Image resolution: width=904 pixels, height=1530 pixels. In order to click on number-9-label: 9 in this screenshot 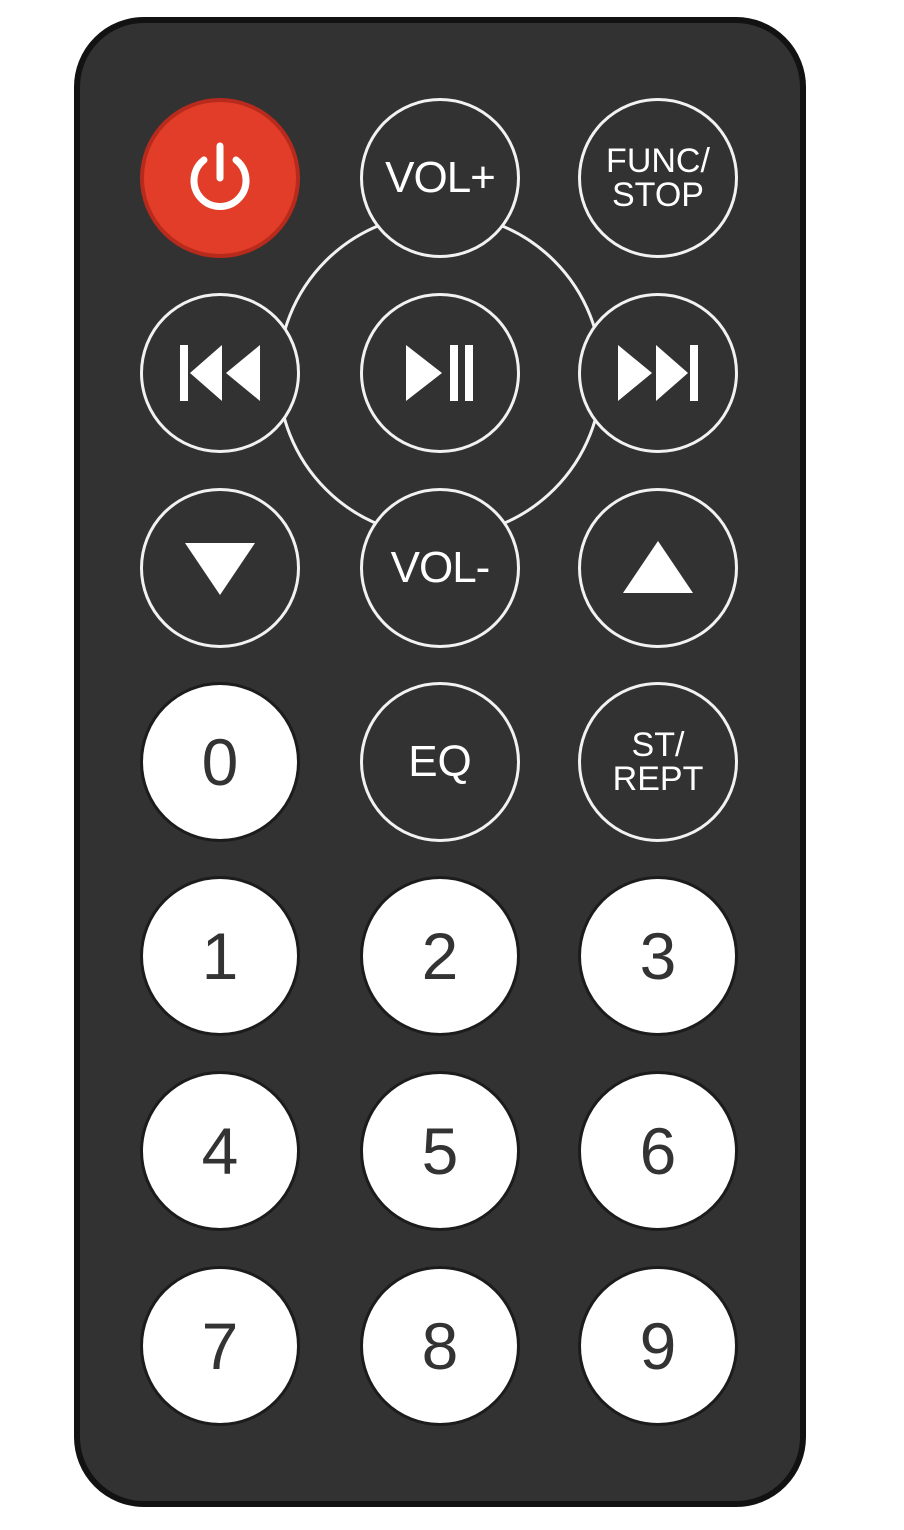, I will do `click(658, 1346)`.